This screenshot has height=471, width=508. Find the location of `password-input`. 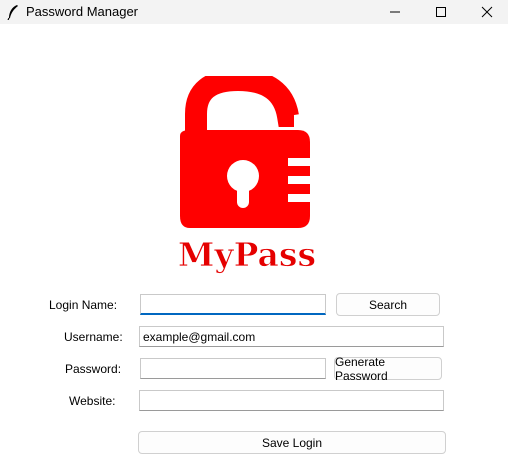

password-input is located at coordinates (233, 368).